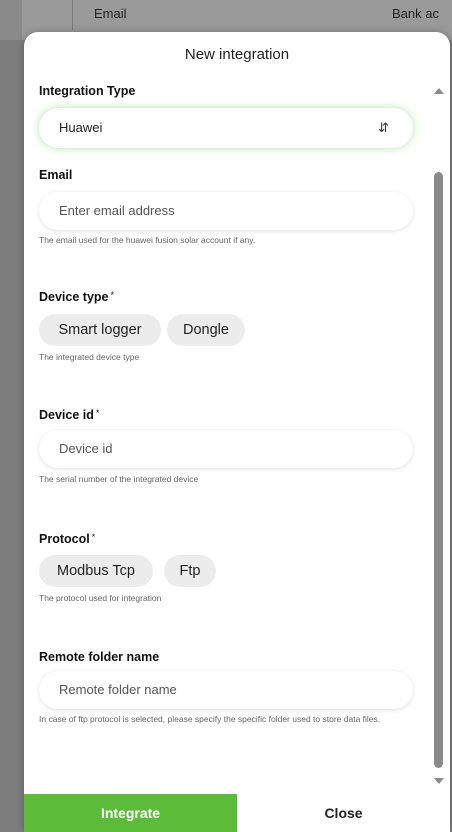  Describe the element at coordinates (226, 211) in the screenshot. I see `email-field` at that location.